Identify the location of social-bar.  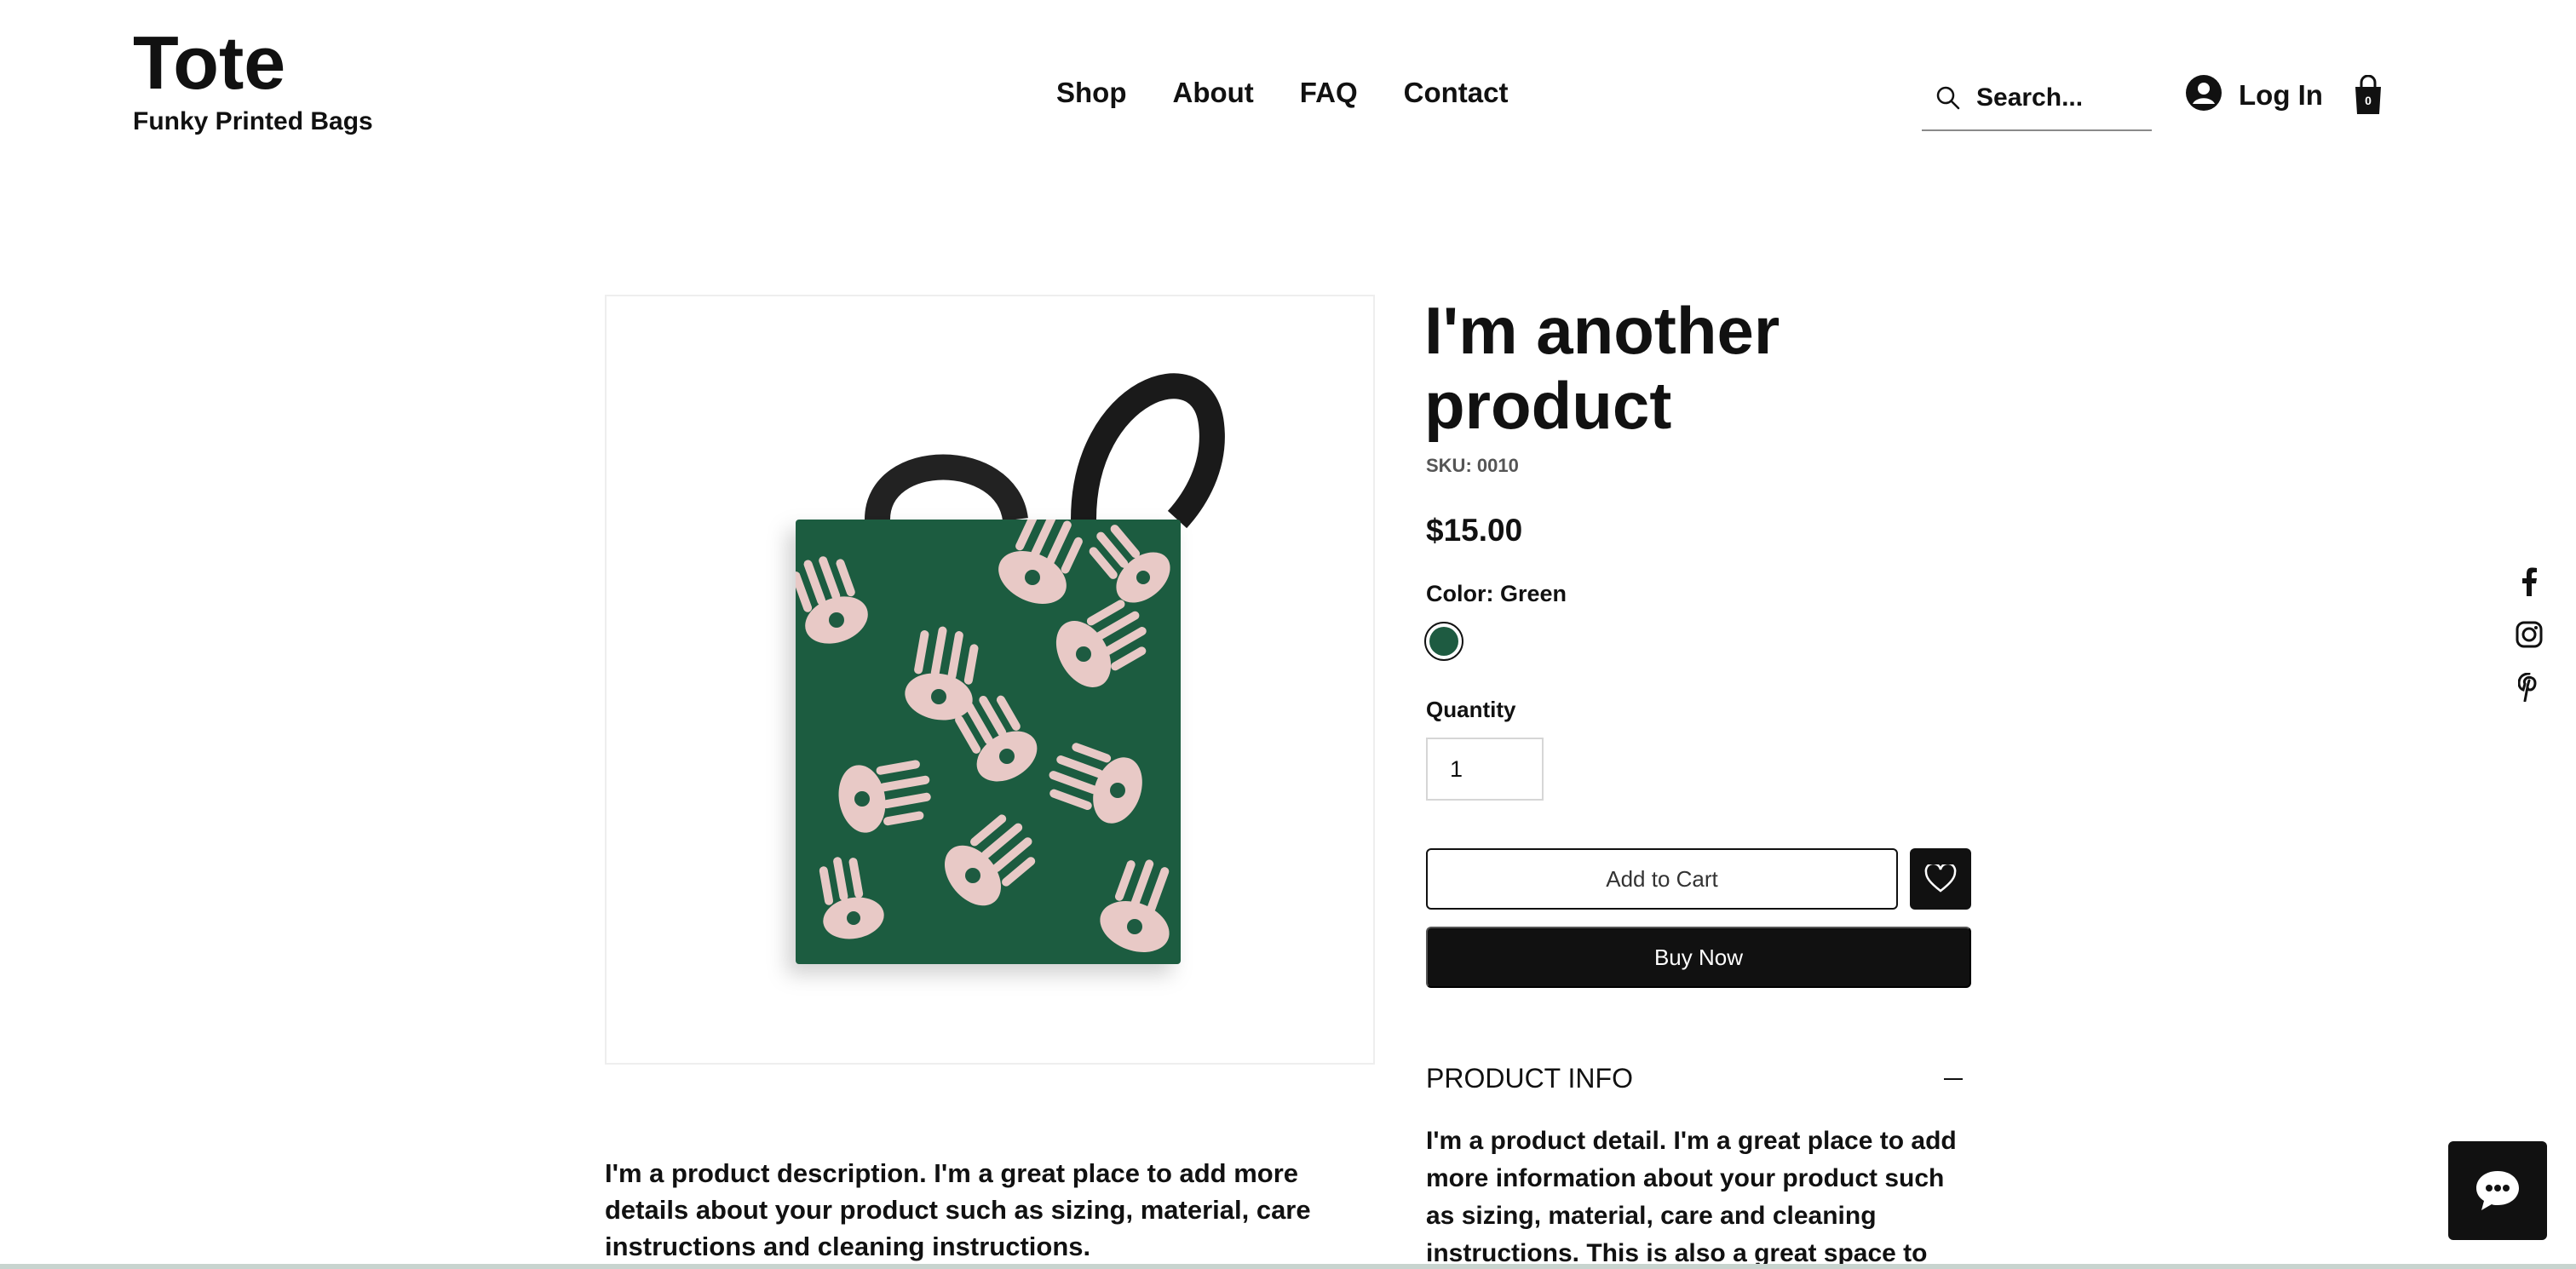
(2529, 634).